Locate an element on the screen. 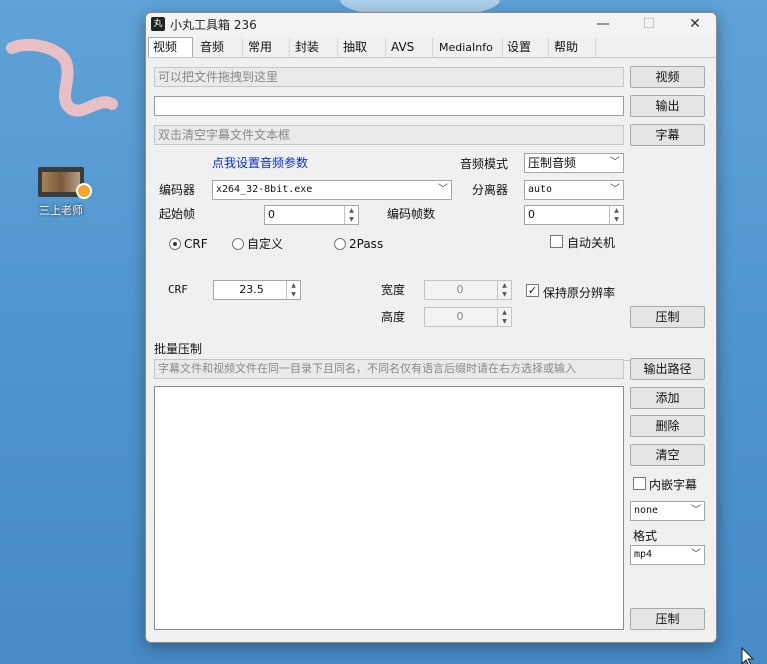  demuxer-value: auto is located at coordinates (540, 189).